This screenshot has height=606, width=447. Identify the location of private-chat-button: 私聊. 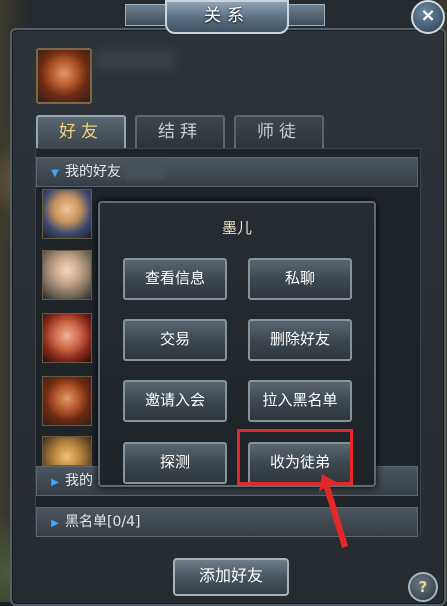
(300, 279).